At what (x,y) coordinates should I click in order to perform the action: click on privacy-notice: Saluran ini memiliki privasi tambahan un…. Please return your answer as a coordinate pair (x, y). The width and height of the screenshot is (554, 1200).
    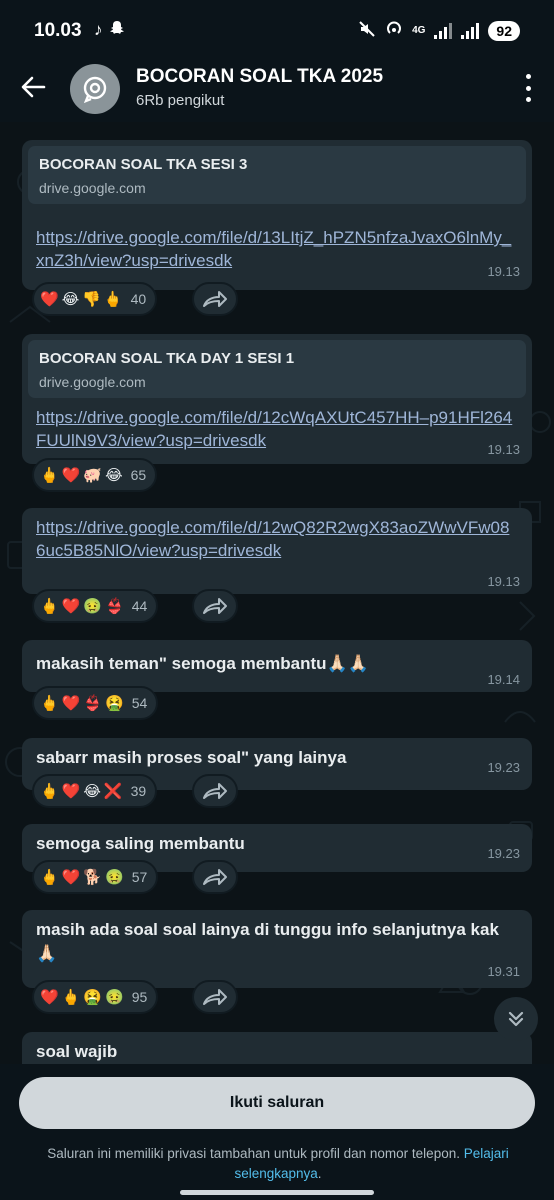
    Looking at the image, I should click on (278, 1164).